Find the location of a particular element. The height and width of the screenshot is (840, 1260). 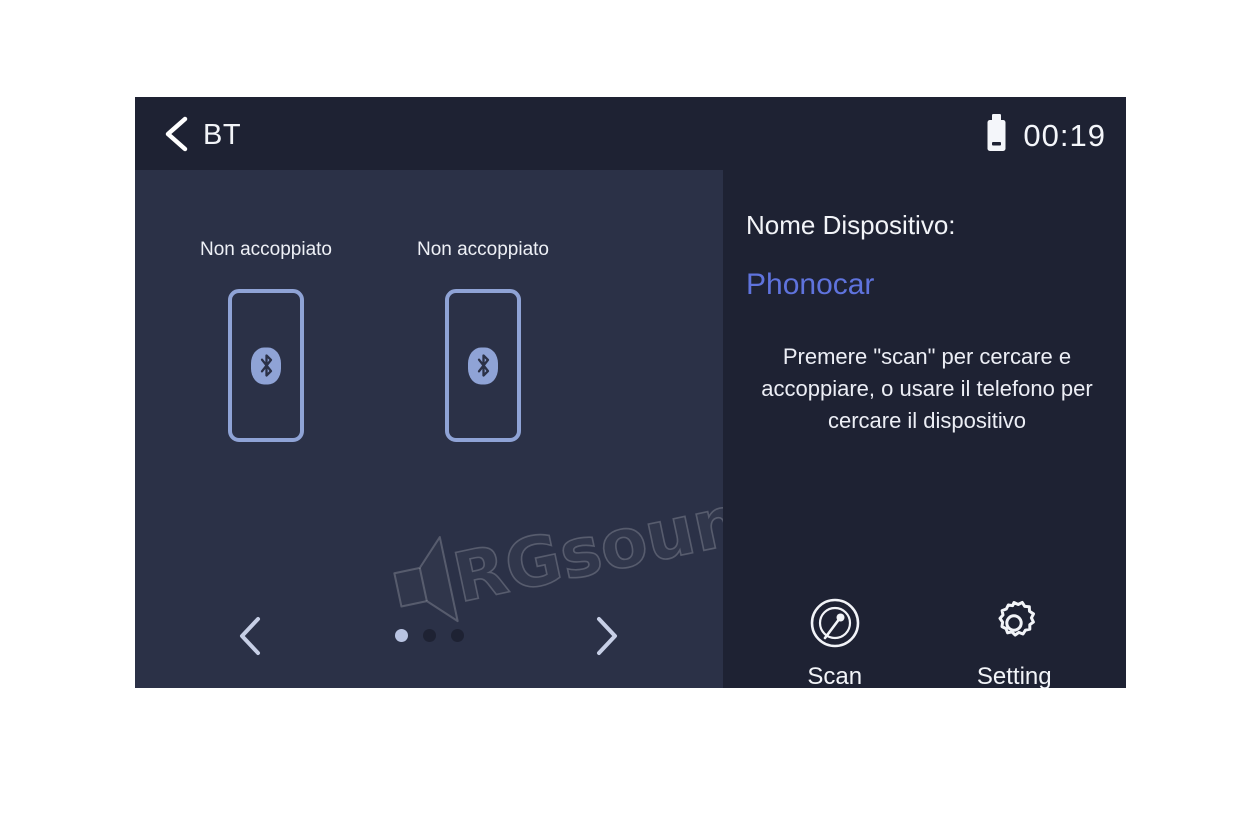

pagination-dots is located at coordinates (429, 635).